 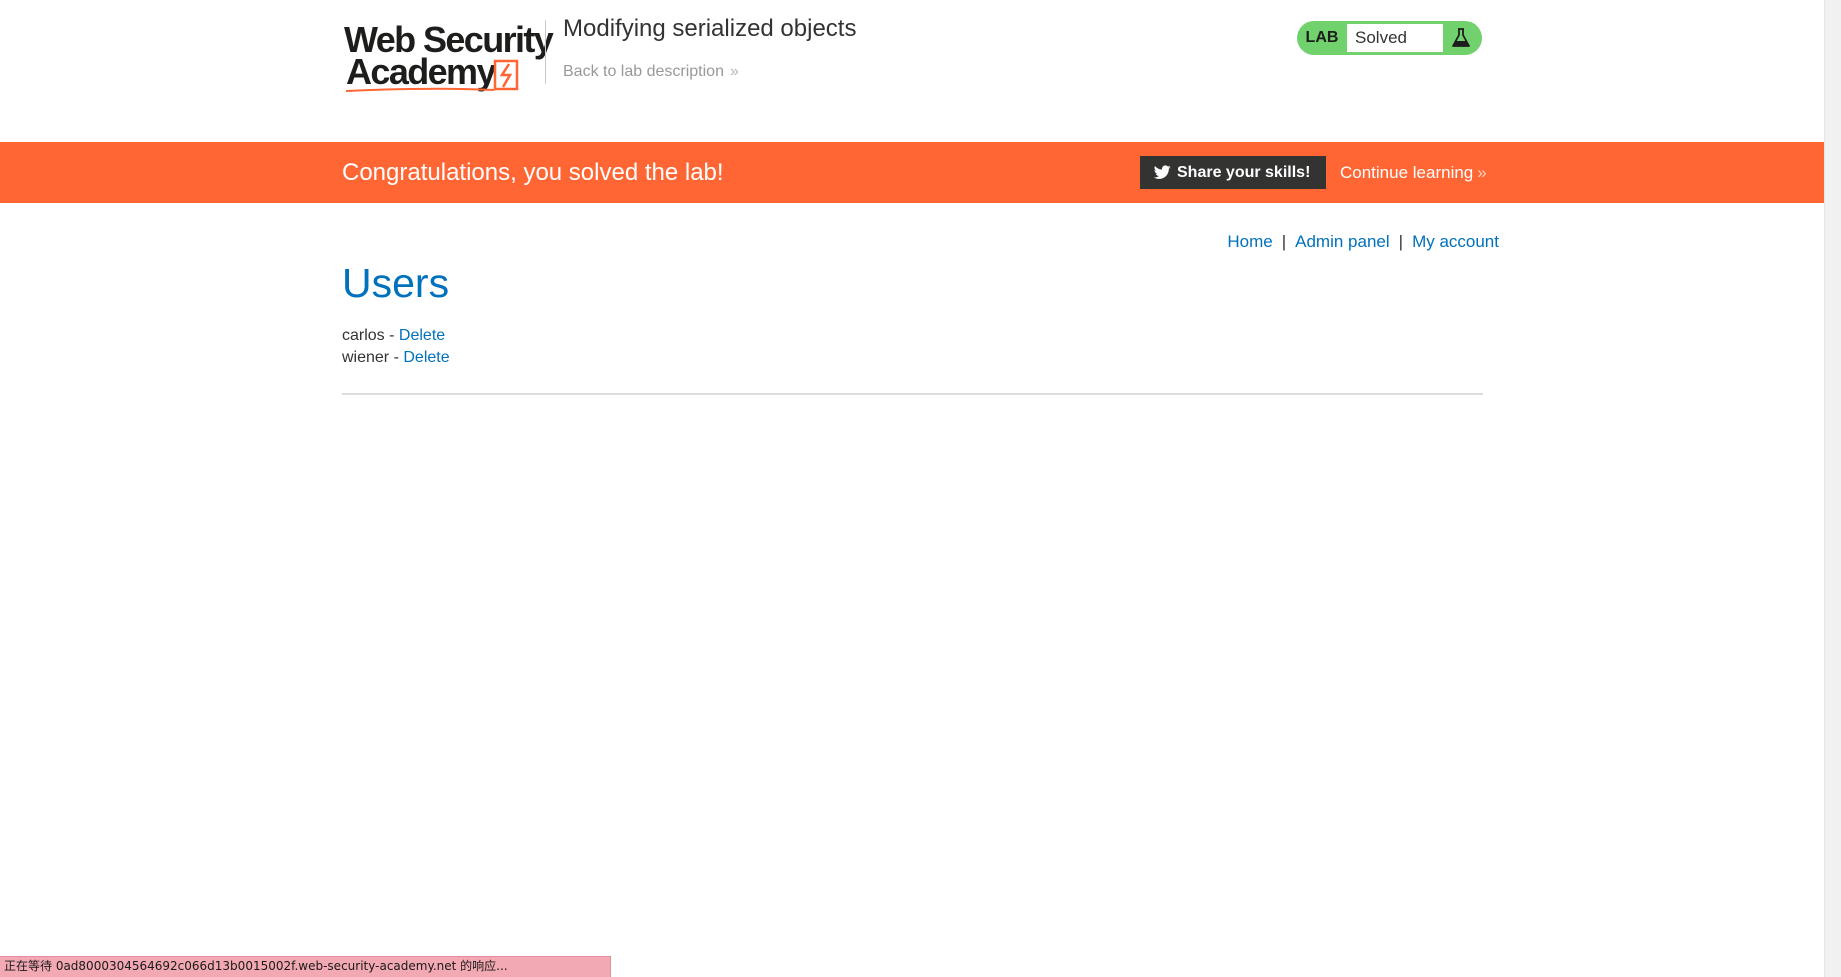 I want to click on web-security-academy-logo: Web Security Academy, so click(x=448, y=56).